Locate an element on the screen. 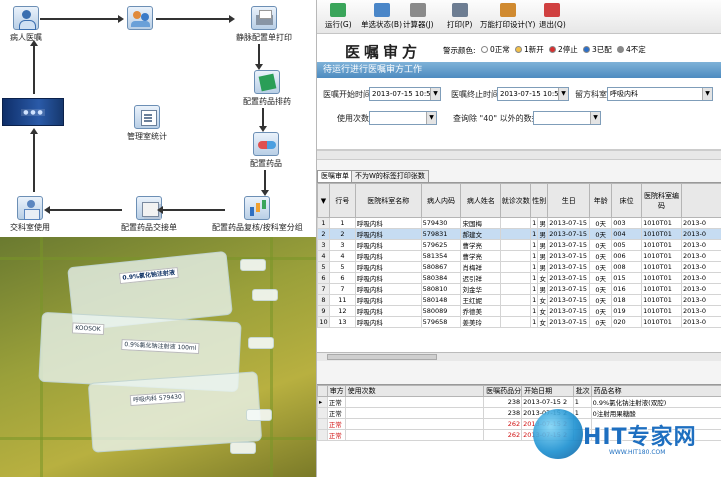 This screenshot has height=477, width=721. scrollbar-thumb is located at coordinates (382, 357).